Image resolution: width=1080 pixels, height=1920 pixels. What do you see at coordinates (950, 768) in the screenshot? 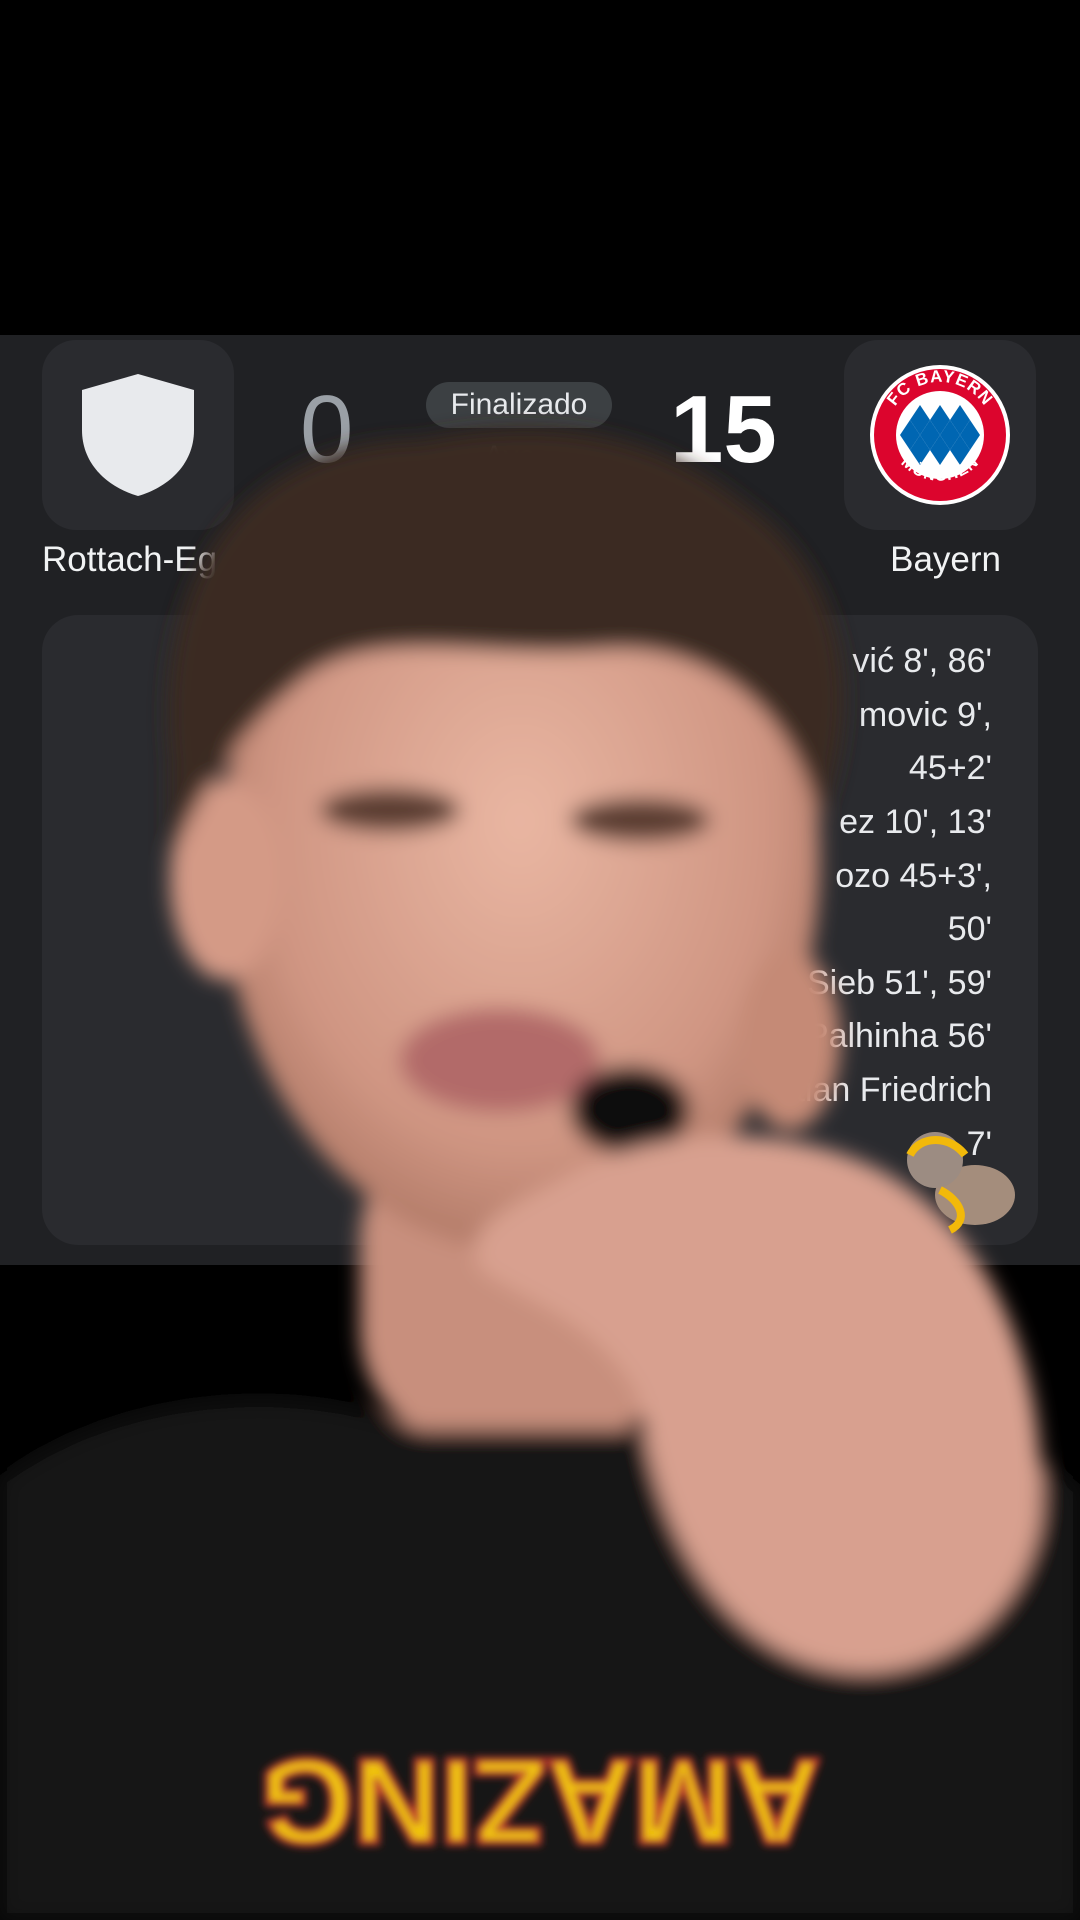
I see `scorer-line: 45+2'` at bounding box center [950, 768].